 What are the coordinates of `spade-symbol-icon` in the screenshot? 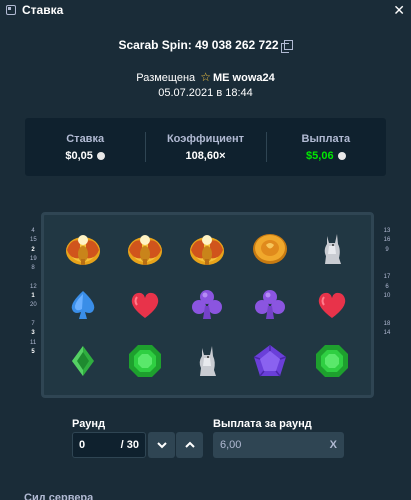 It's located at (83, 305).